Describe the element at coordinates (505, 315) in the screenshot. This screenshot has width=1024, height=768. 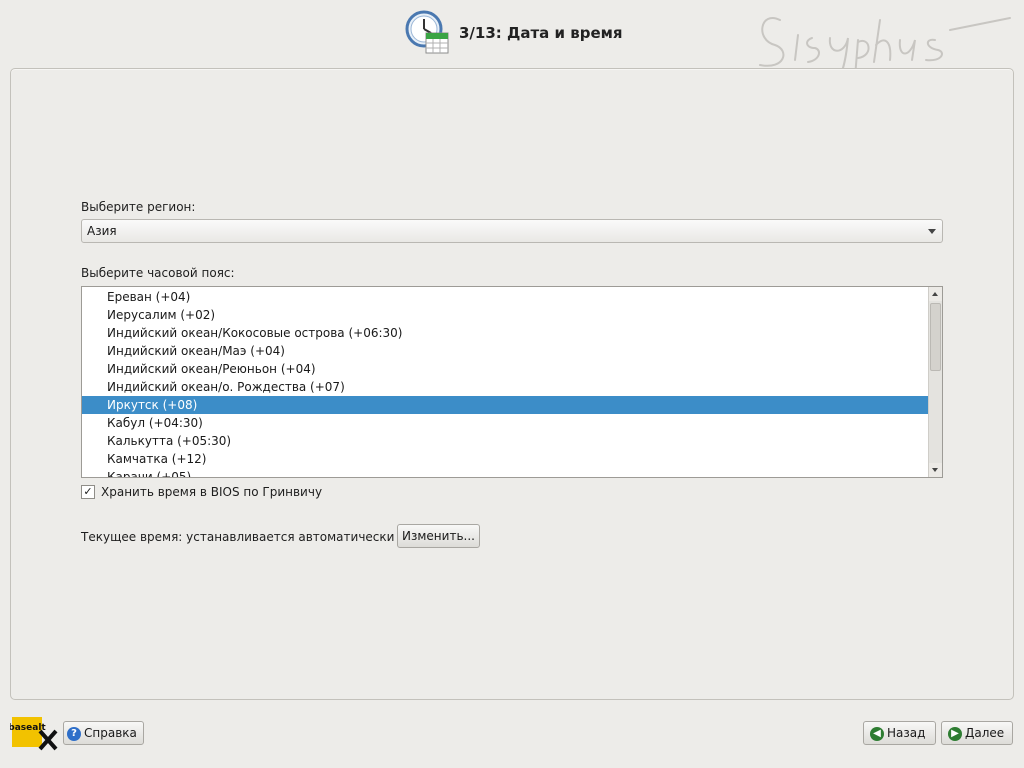
I see `timezone-list-item: Иерусалим (+02)` at that location.